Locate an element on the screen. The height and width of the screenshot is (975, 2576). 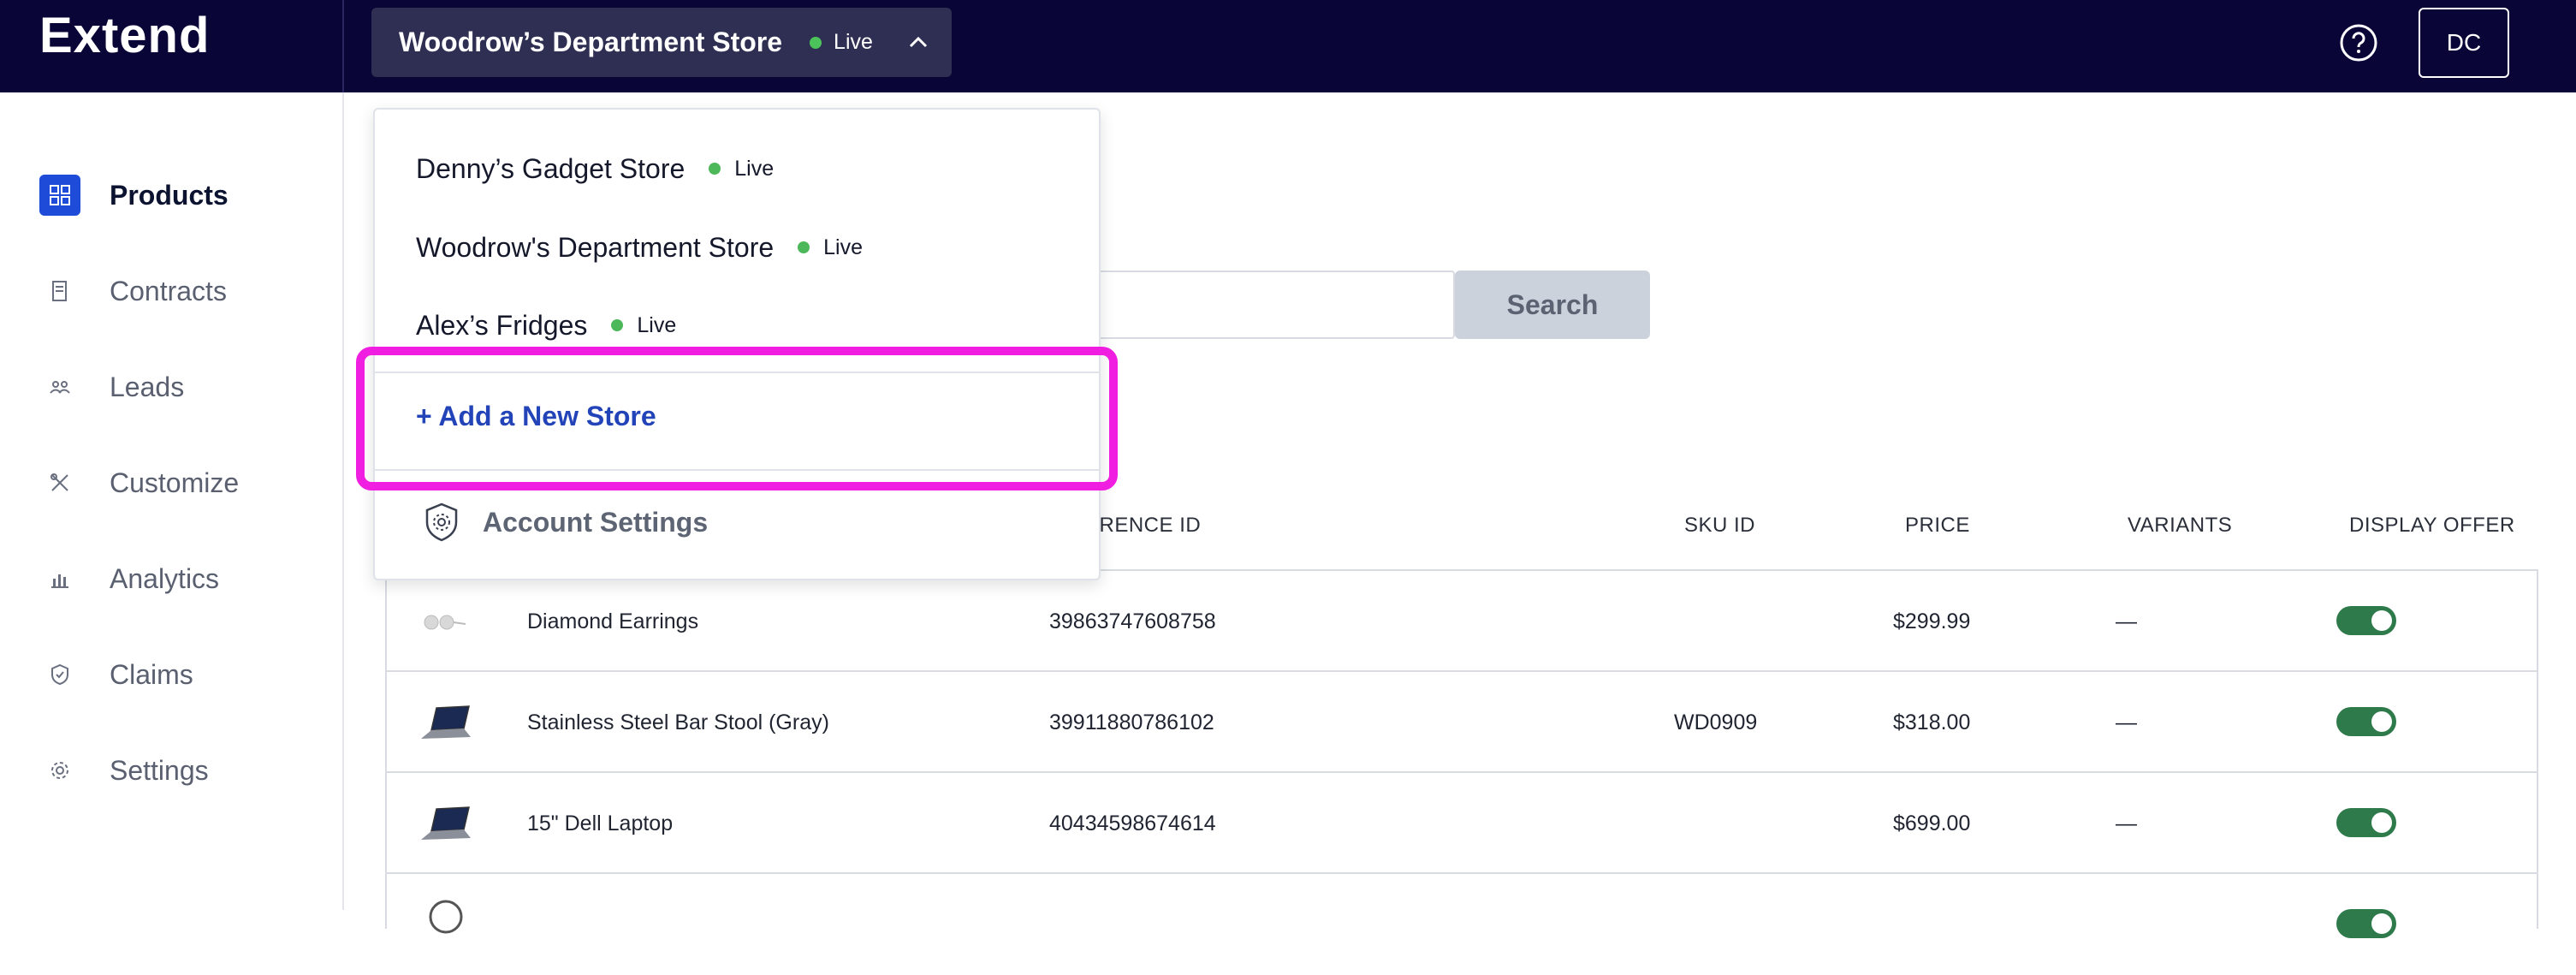
earrings-thumbnail is located at coordinates (445, 622).